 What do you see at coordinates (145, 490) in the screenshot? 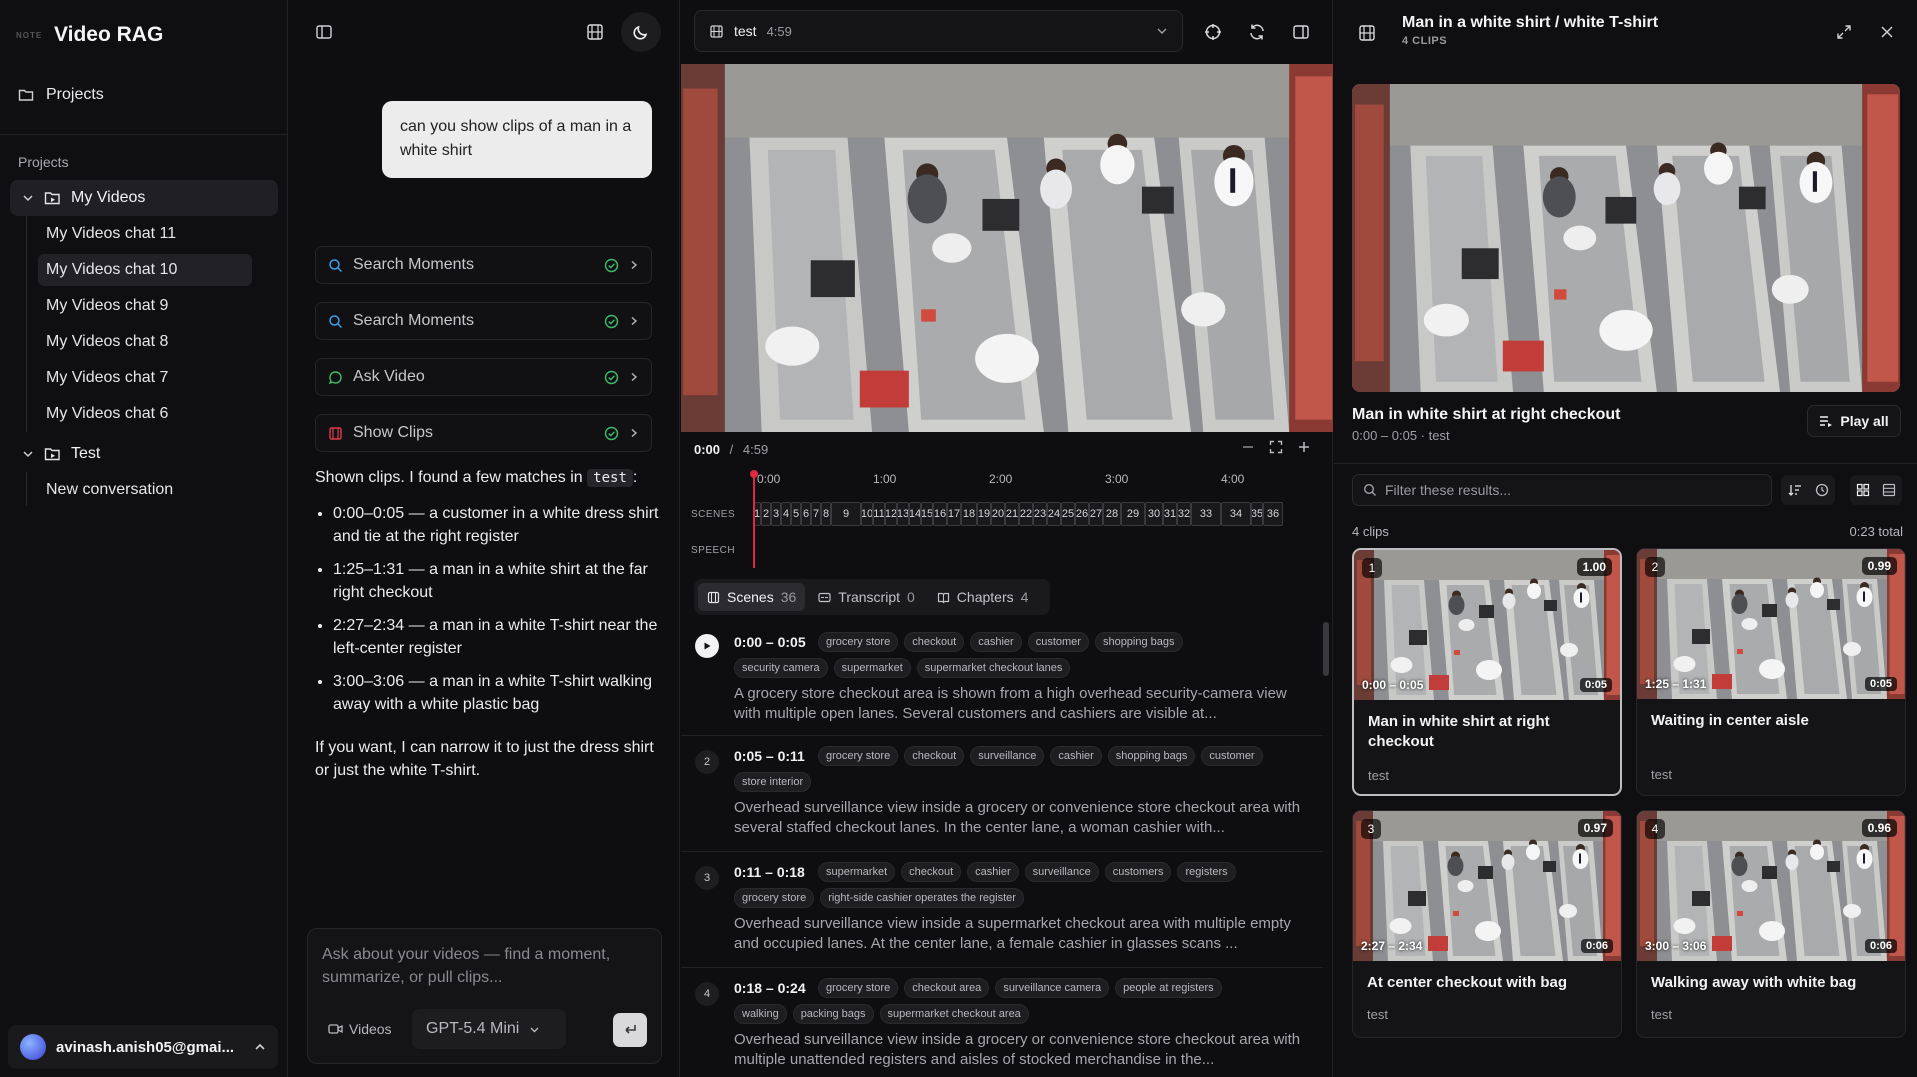
I see `chat-item: New conversation` at bounding box center [145, 490].